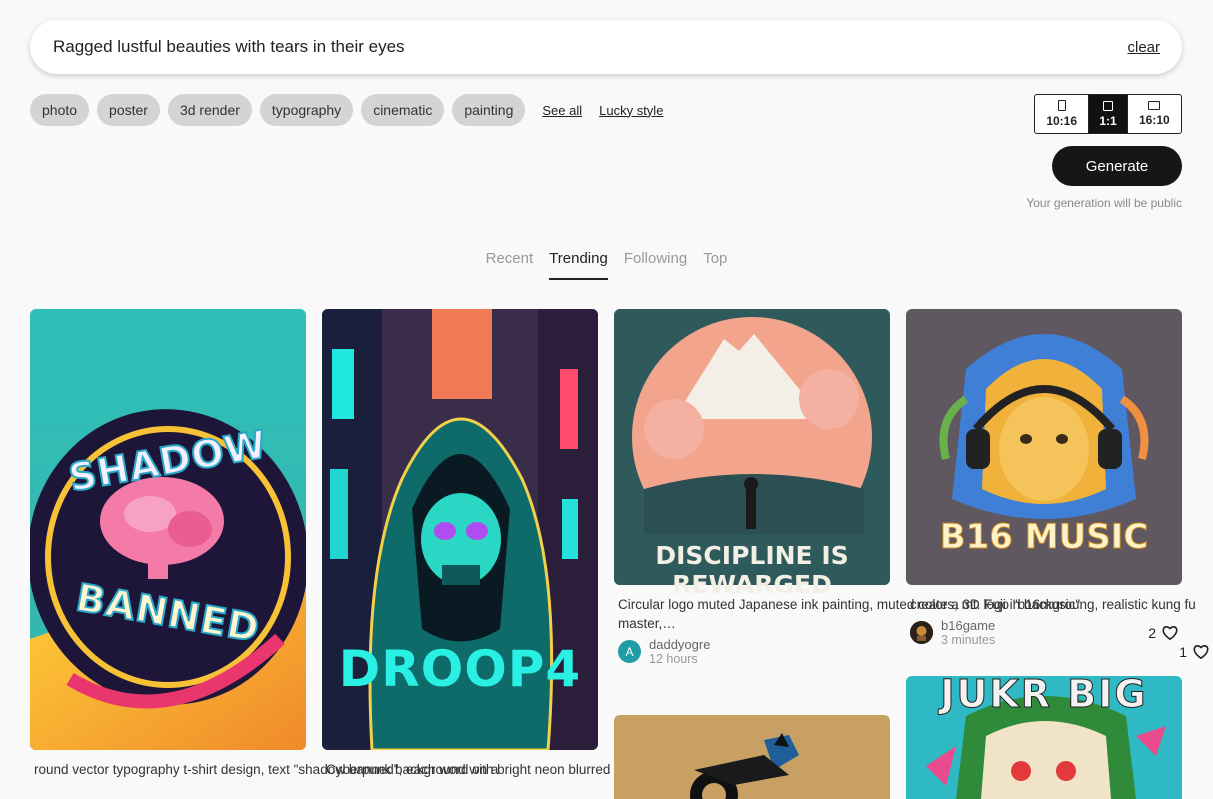  Describe the element at coordinates (306, 110) in the screenshot. I see `chip-typography: typography` at that location.